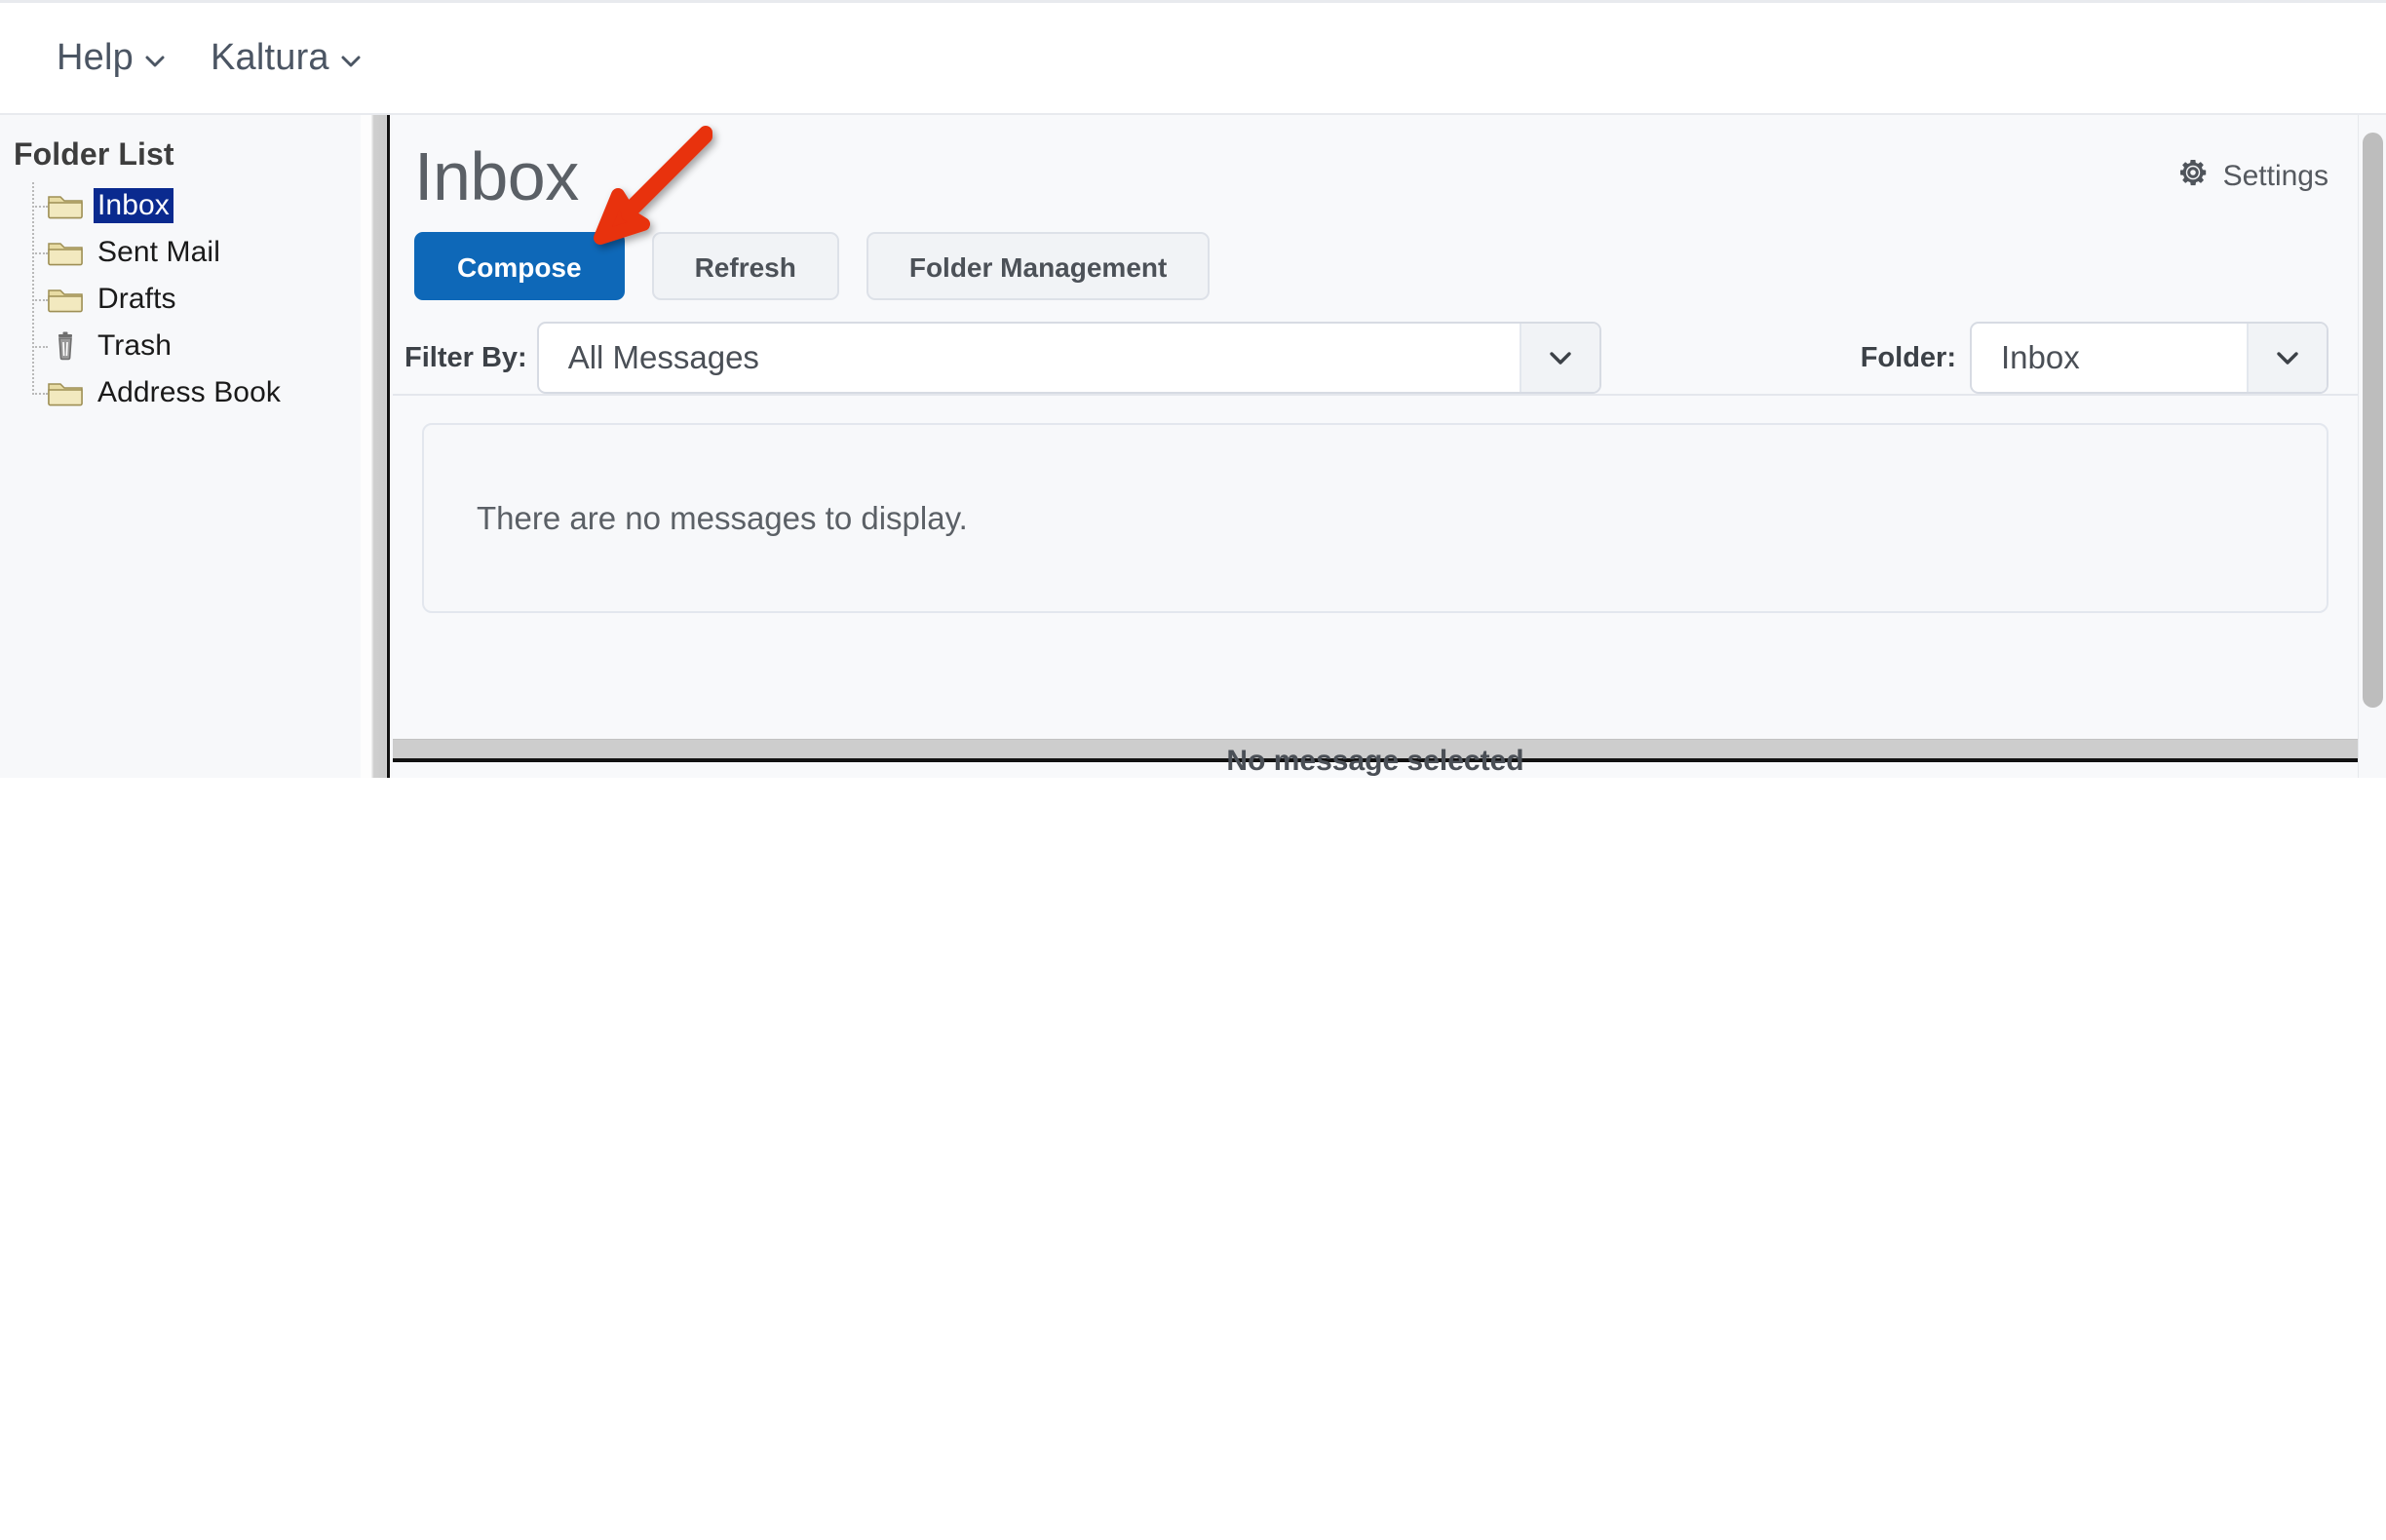  I want to click on folder-label: Folder:, so click(1908, 357).